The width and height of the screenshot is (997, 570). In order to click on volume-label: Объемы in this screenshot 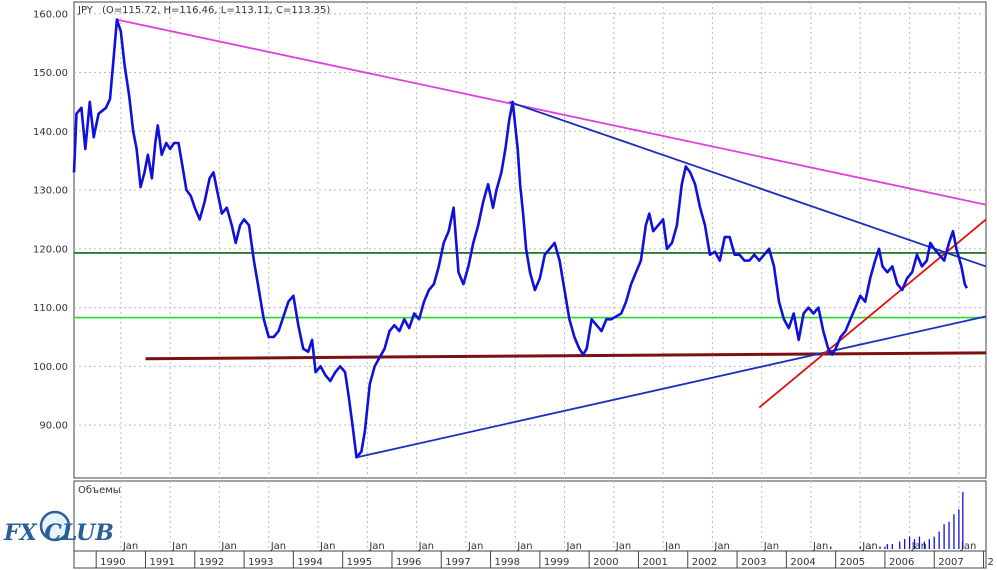, I will do `click(99, 490)`.